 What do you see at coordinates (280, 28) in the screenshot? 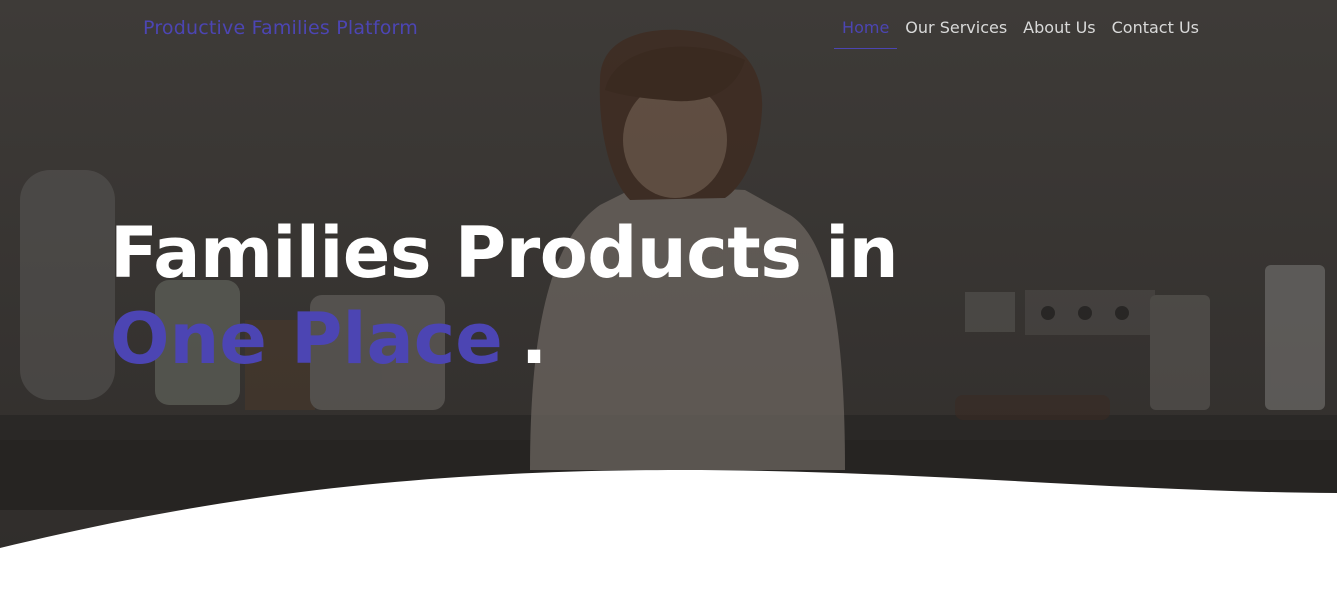
I see `brand-logo-text: Productive Families Platform` at bounding box center [280, 28].